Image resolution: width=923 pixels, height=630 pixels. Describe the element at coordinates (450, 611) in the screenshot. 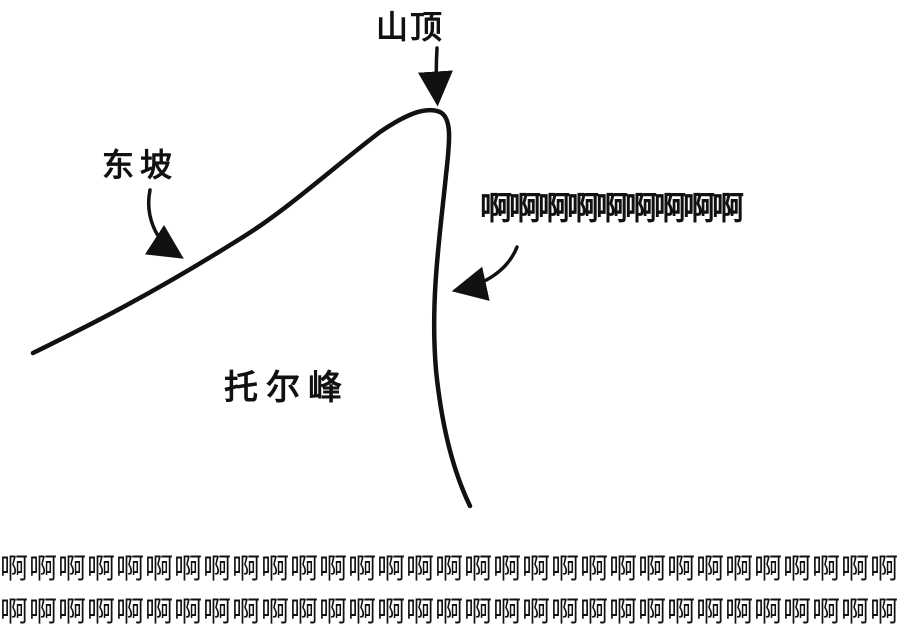

I see `falling-scream-line-2: 啊啊啊啊啊啊啊啊啊啊啊啊啊啊啊啊啊啊啊啊啊啊啊啊啊啊啊啊啊啊啊` at that location.